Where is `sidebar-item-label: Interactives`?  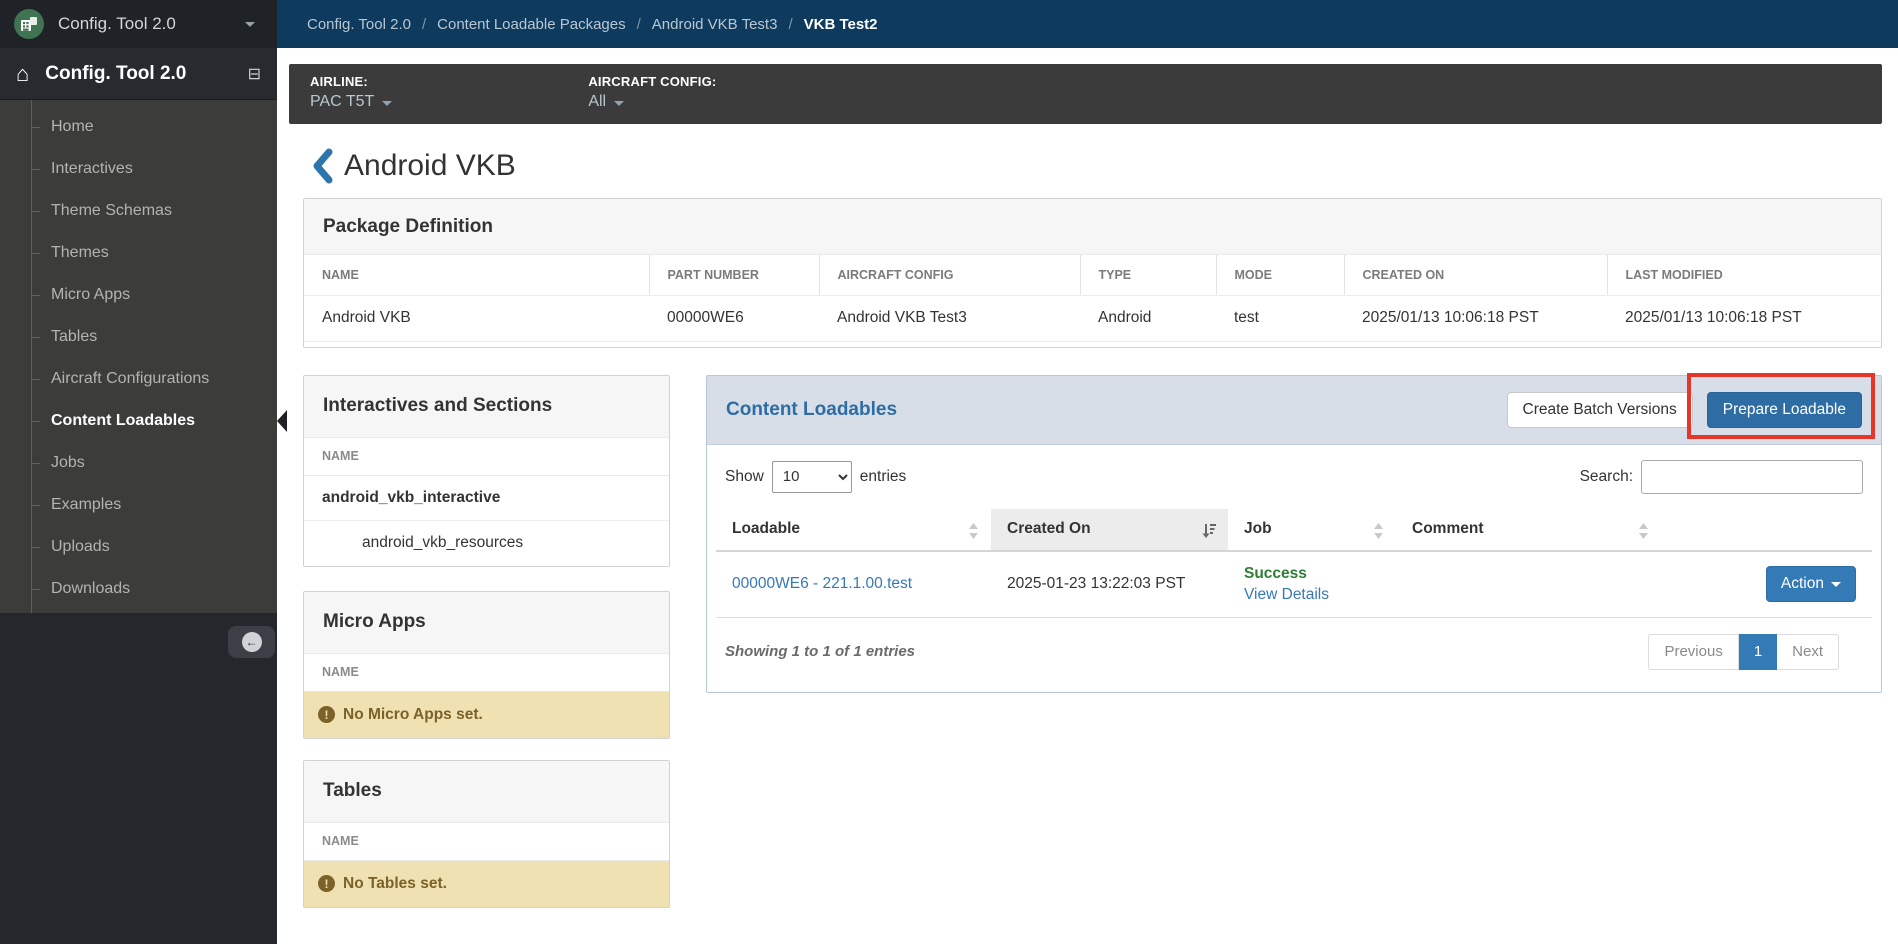
sidebar-item-label: Interactives is located at coordinates (92, 168).